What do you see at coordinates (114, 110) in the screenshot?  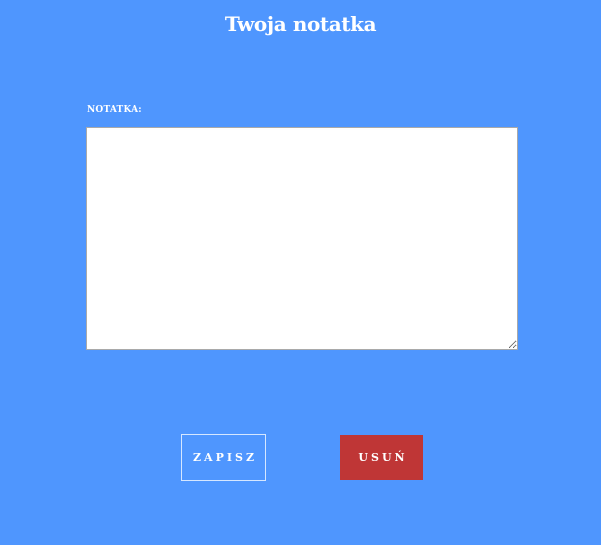 I see `note-label: NOTATKA:` at bounding box center [114, 110].